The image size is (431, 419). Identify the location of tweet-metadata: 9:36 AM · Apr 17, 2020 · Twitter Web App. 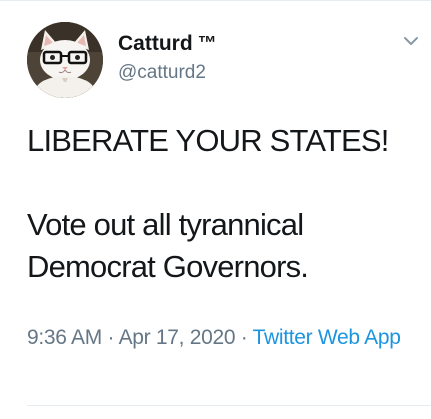
(224, 338).